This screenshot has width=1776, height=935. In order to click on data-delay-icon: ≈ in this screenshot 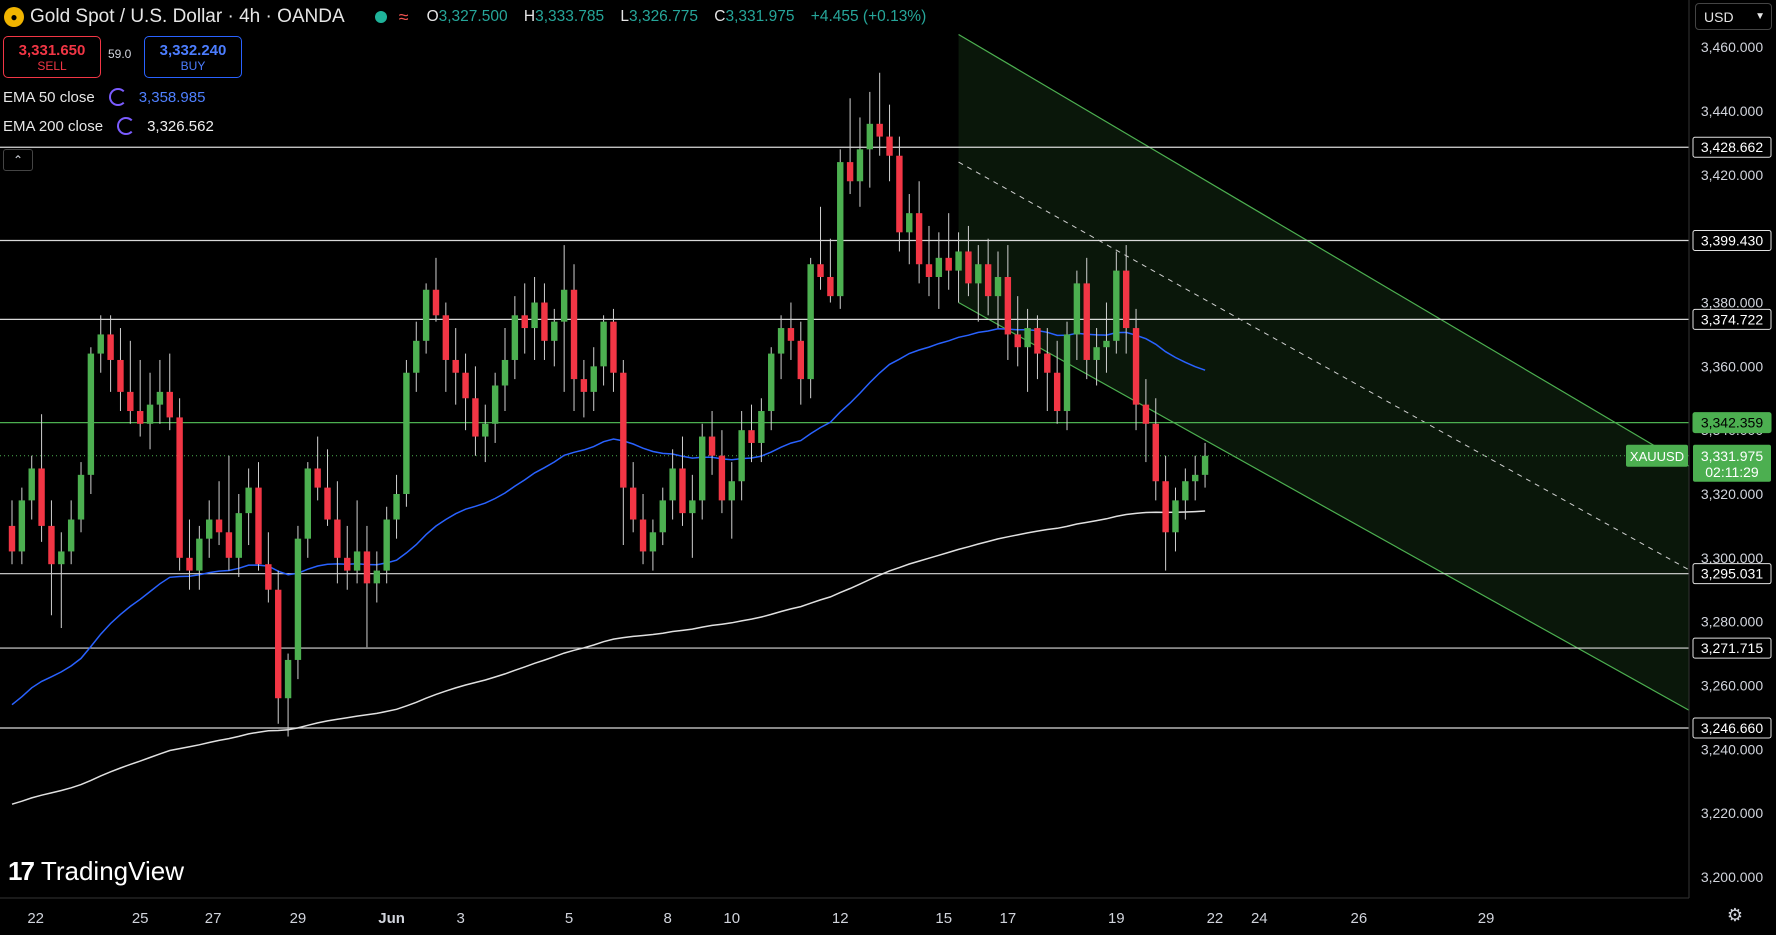, I will do `click(404, 17)`.